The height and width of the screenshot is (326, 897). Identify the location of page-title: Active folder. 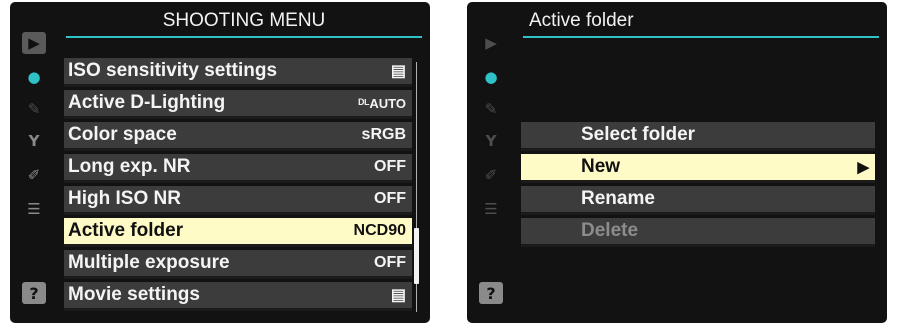
(701, 22).